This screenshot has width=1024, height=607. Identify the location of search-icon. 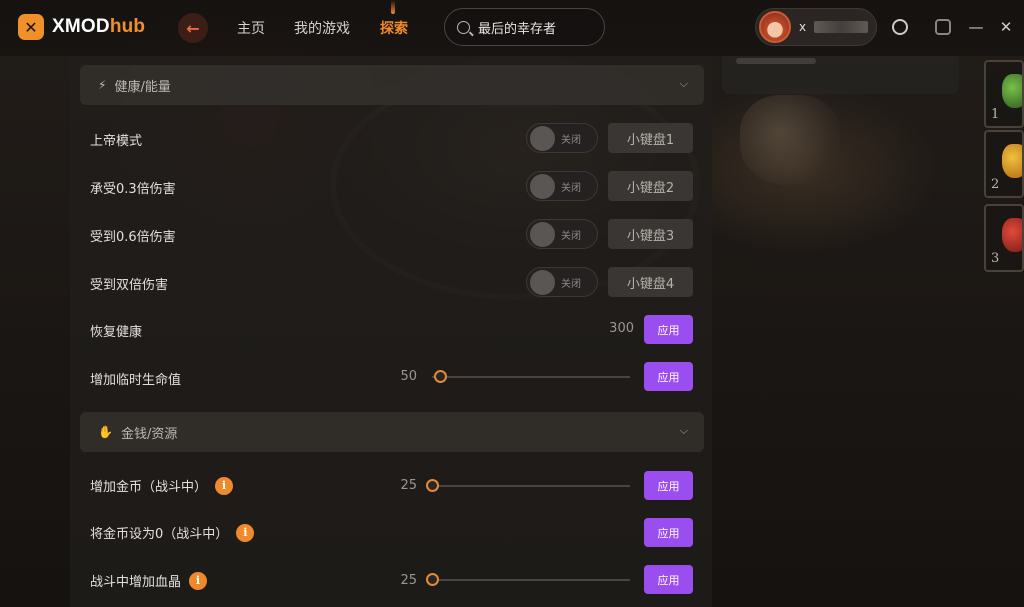
(463, 27).